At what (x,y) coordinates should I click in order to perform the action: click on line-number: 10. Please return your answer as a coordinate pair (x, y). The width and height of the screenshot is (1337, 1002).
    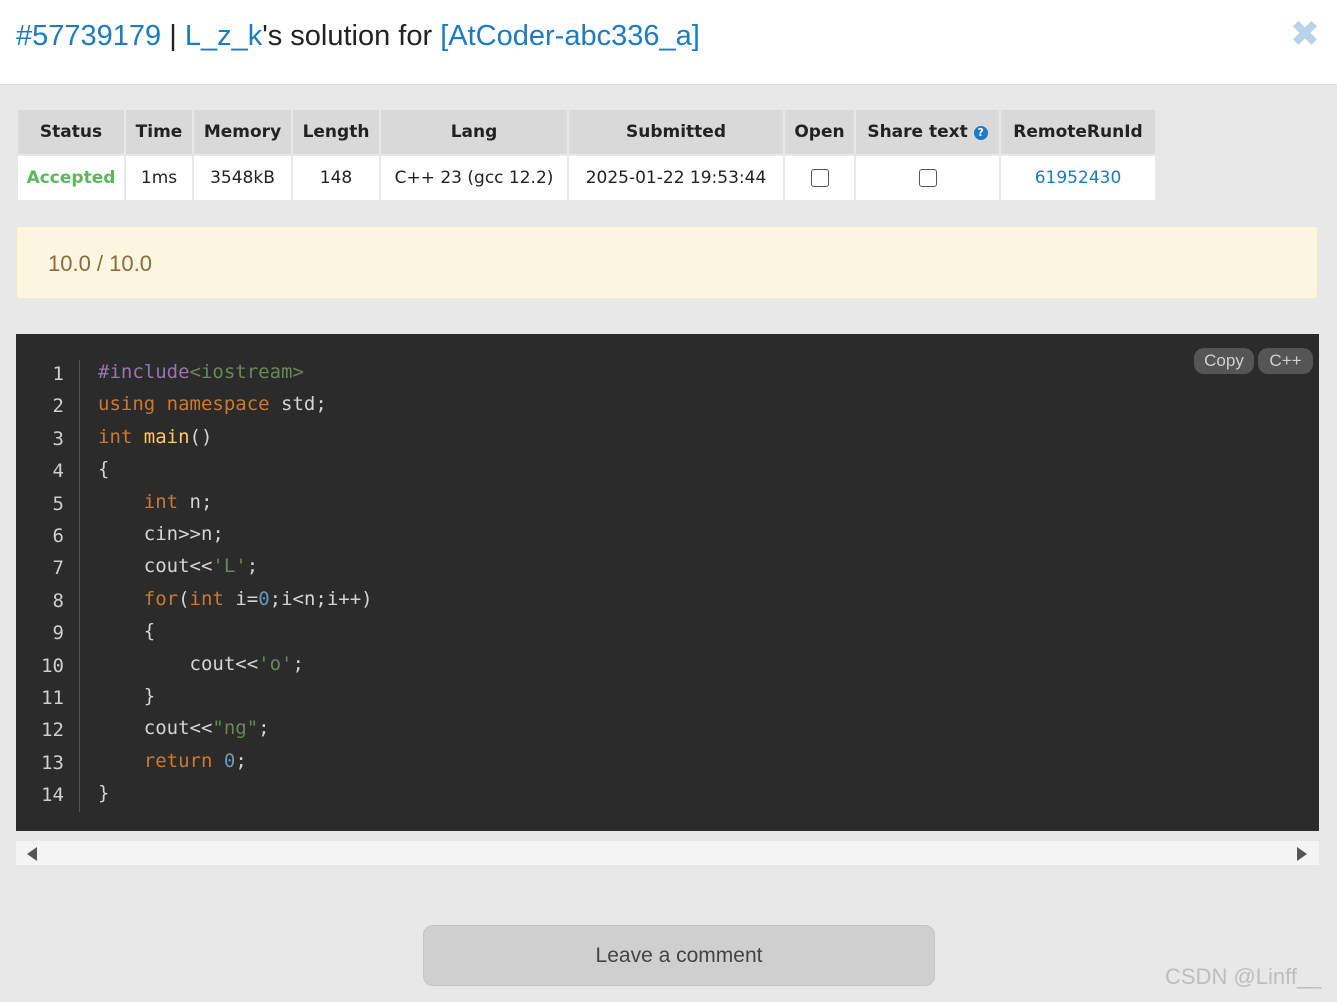
    Looking at the image, I should click on (52, 665).